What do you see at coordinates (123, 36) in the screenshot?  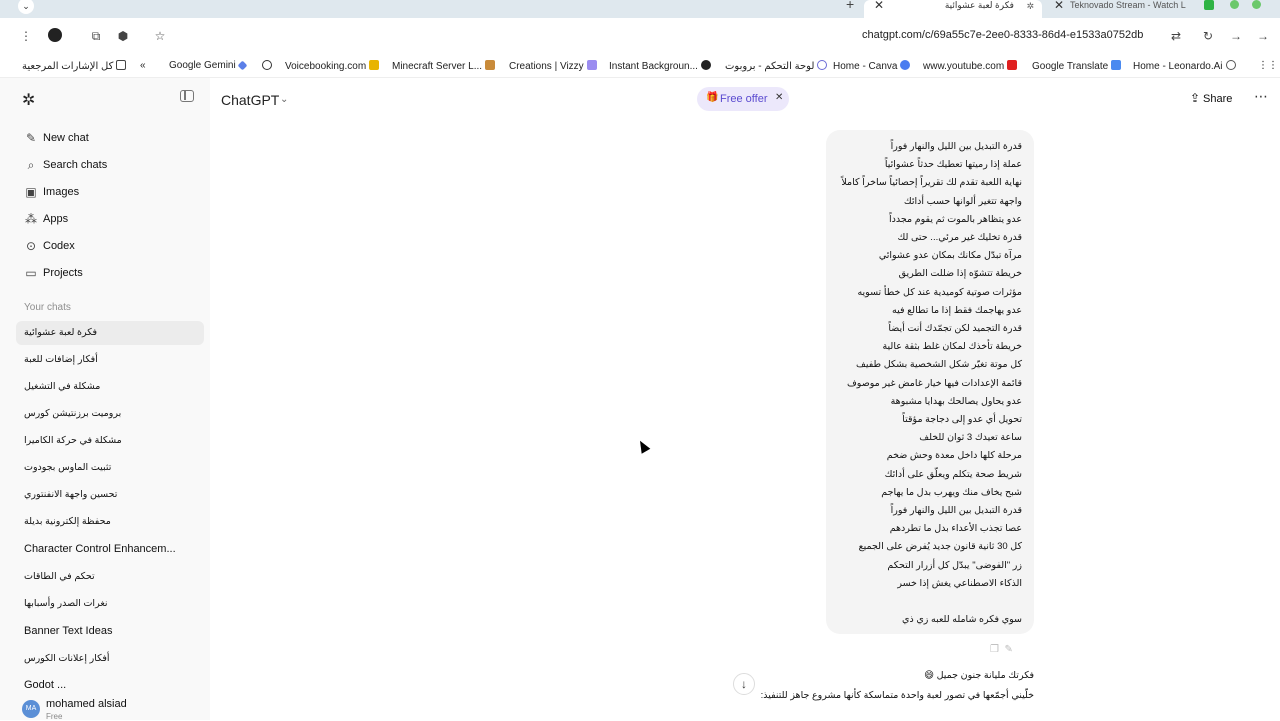 I see `extension-icon: ⬢` at bounding box center [123, 36].